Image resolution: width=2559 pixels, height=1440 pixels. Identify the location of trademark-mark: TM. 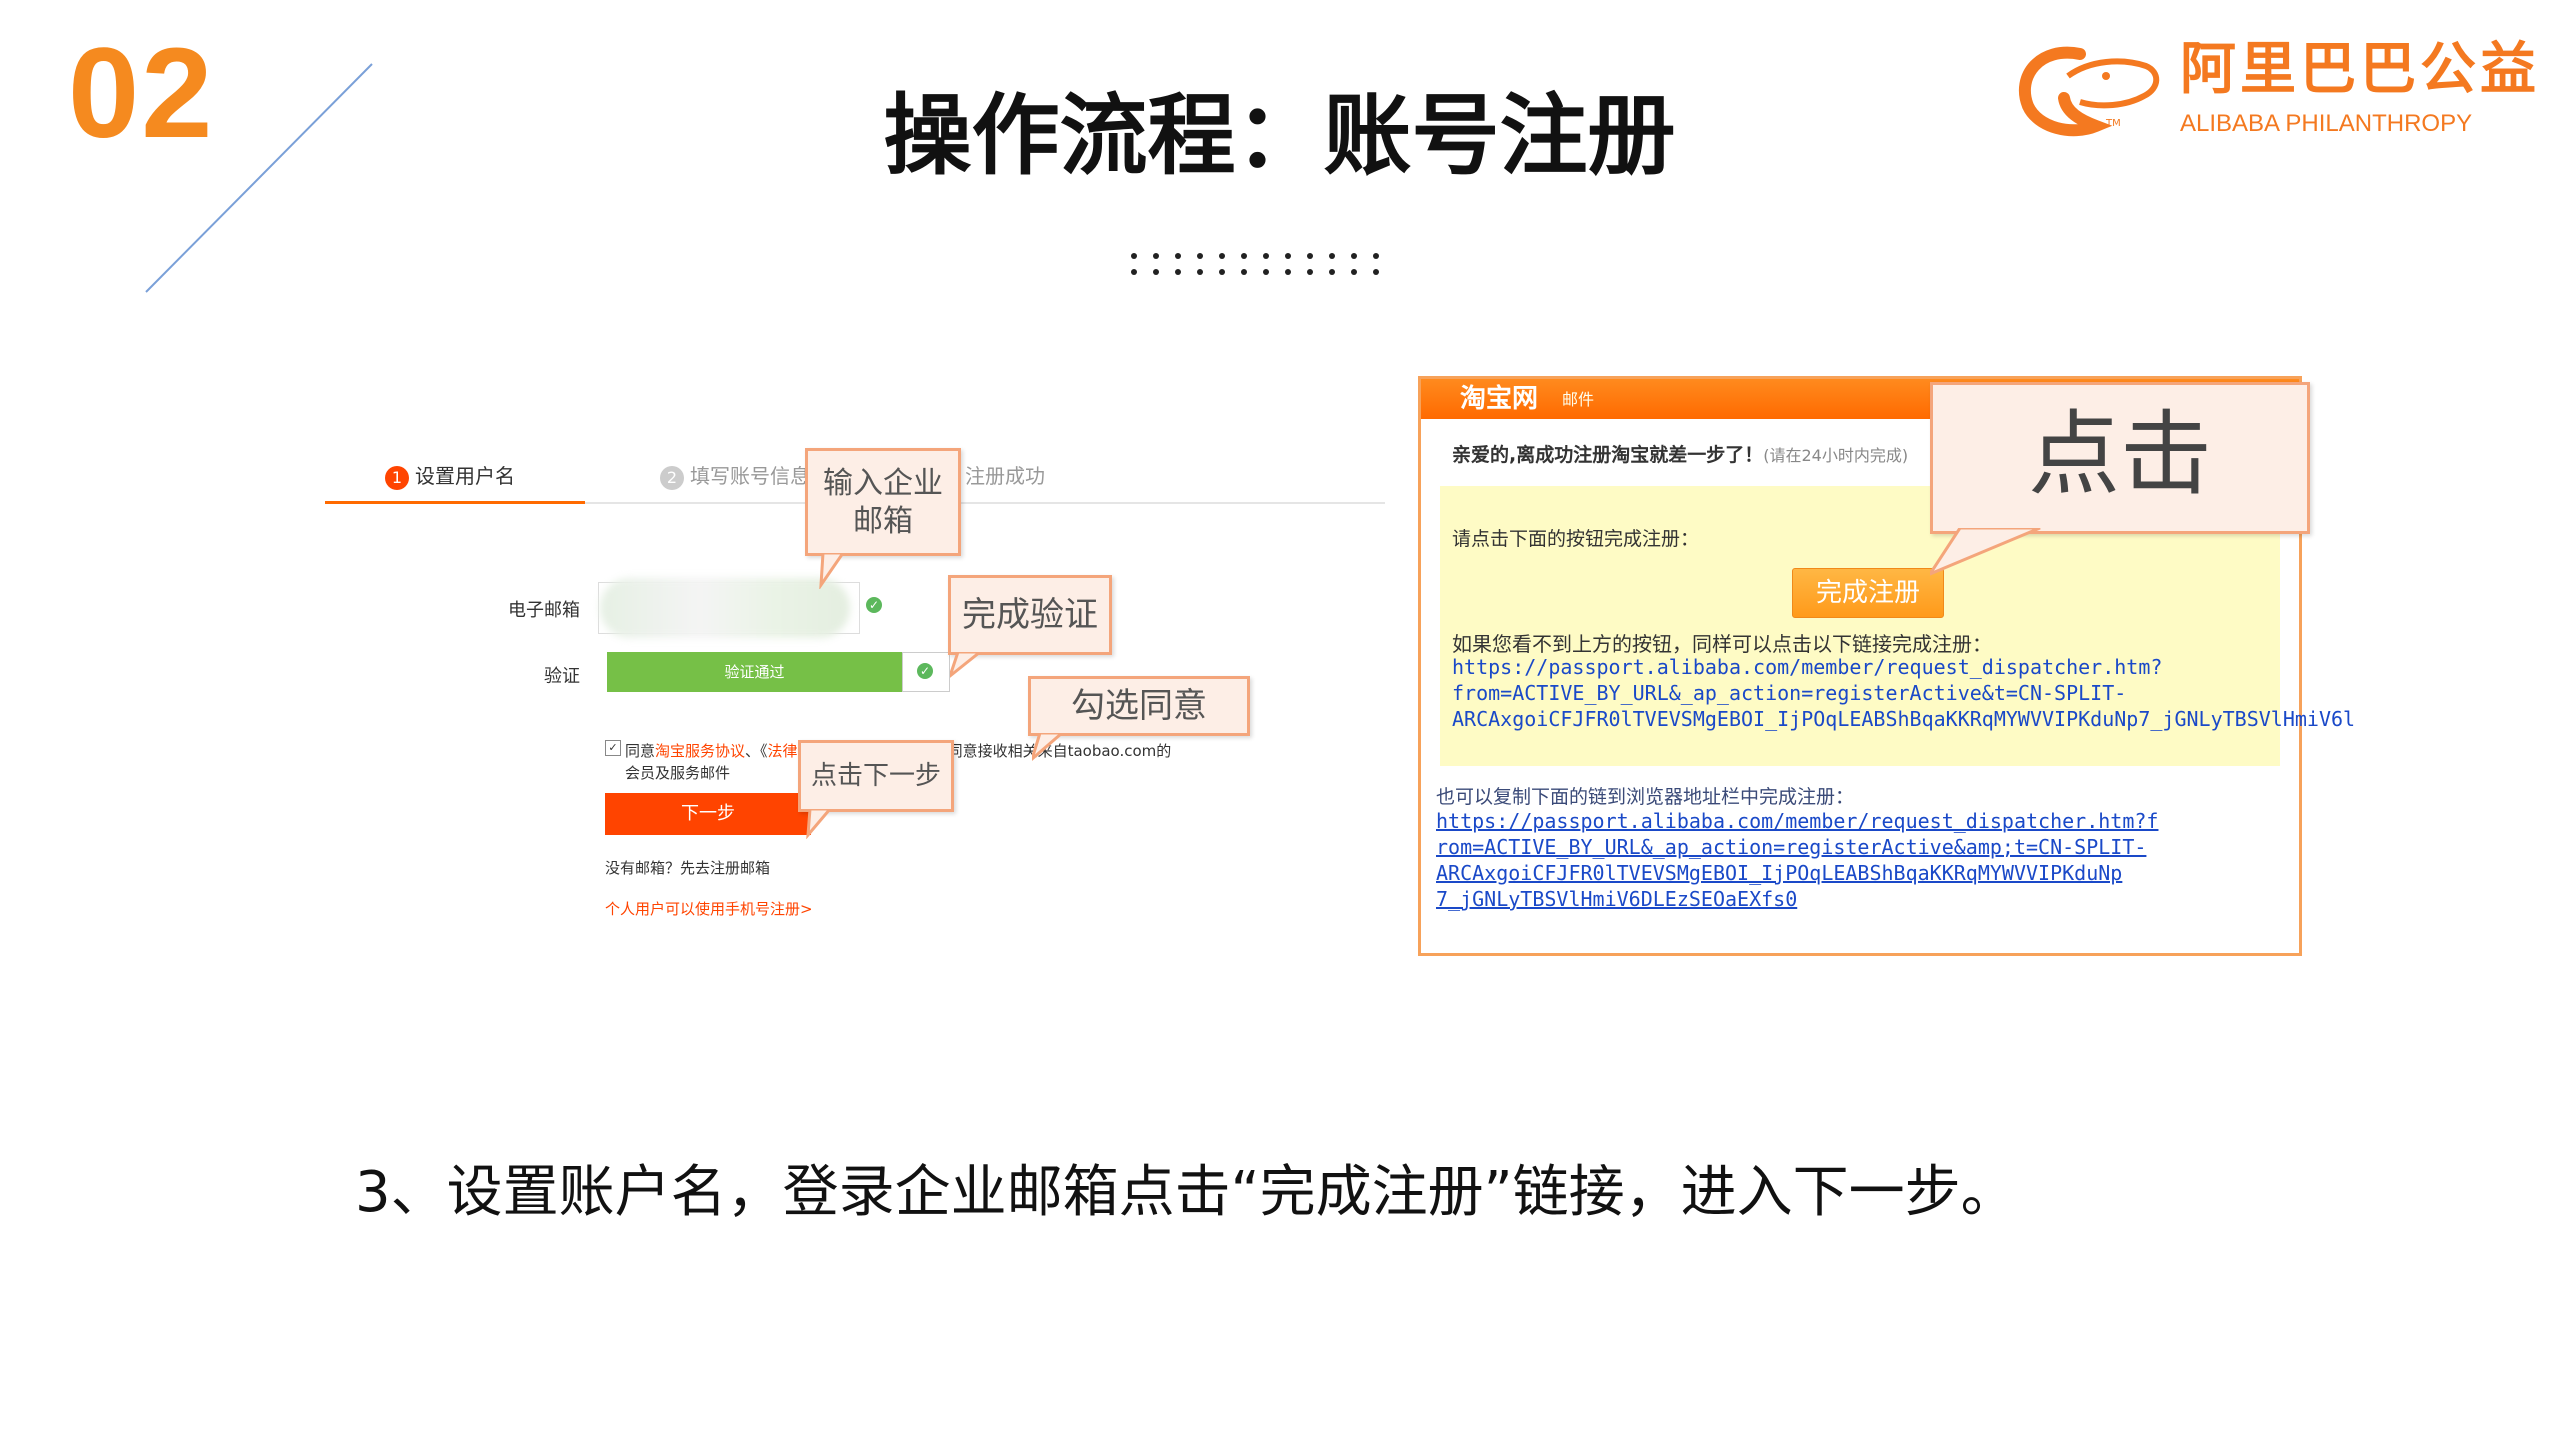
(2113, 123).